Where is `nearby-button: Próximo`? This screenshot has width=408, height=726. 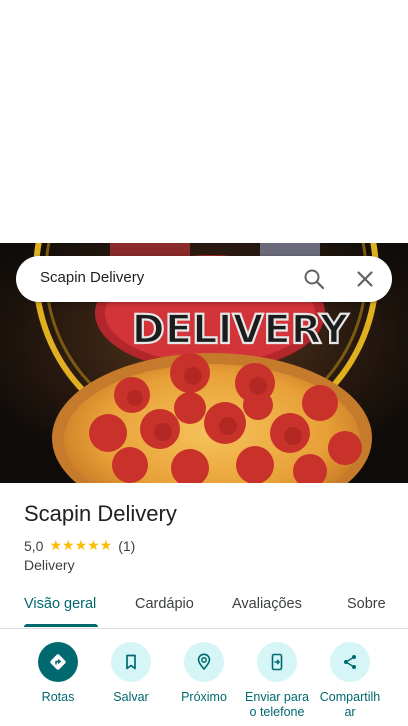 nearby-button: Próximo is located at coordinates (204, 673).